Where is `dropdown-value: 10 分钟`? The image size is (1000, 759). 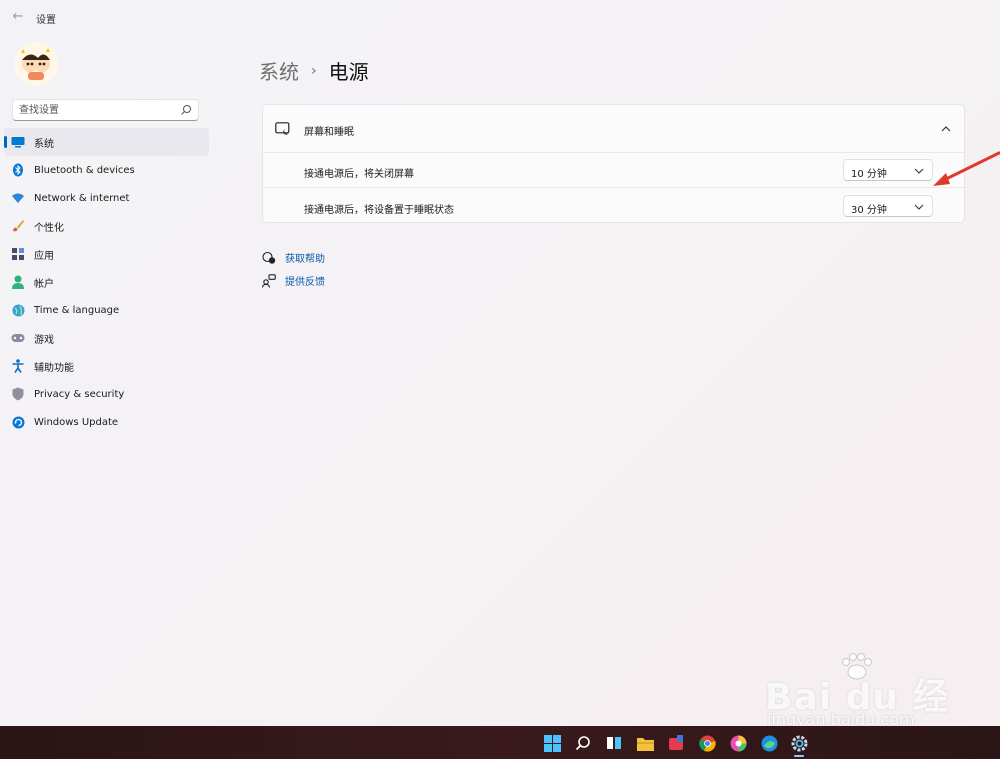
dropdown-value: 10 分钟 is located at coordinates (869, 174).